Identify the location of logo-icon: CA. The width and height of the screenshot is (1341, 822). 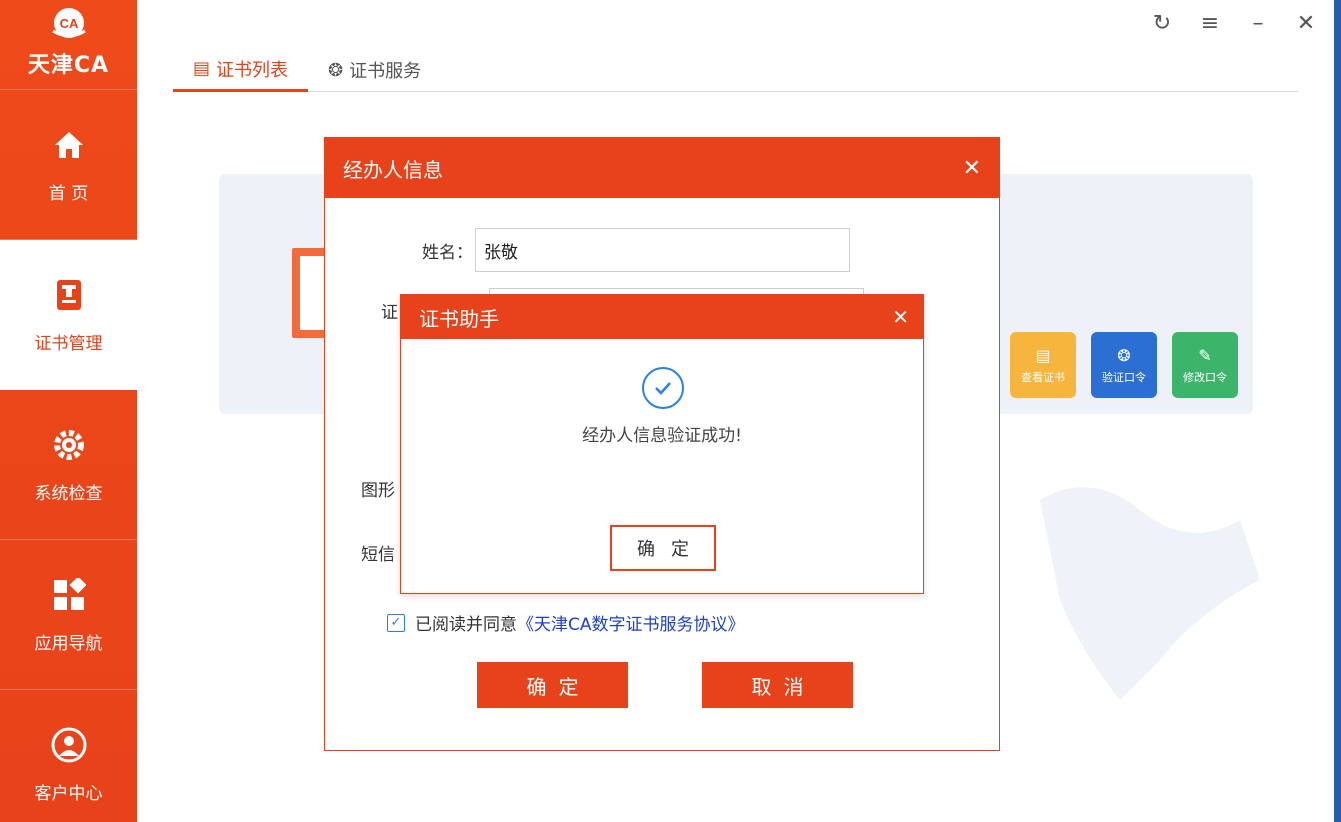
(68, 22).